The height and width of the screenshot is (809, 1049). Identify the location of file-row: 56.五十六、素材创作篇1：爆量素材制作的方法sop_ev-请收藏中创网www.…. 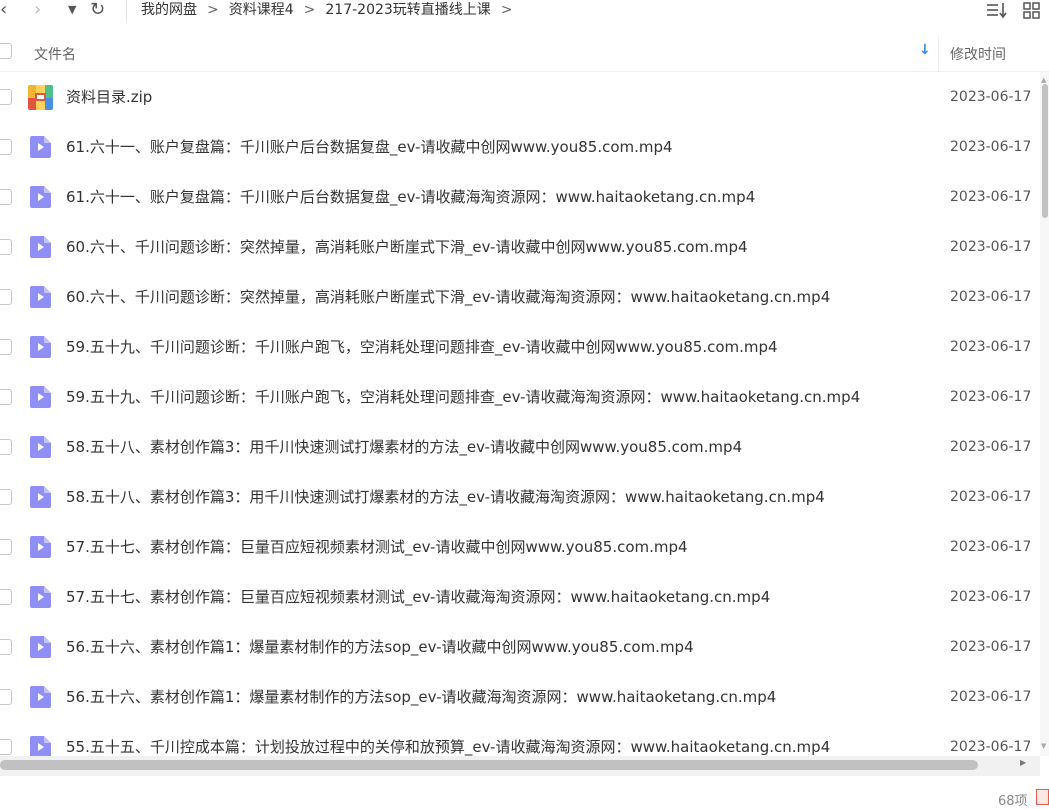
(520, 647).